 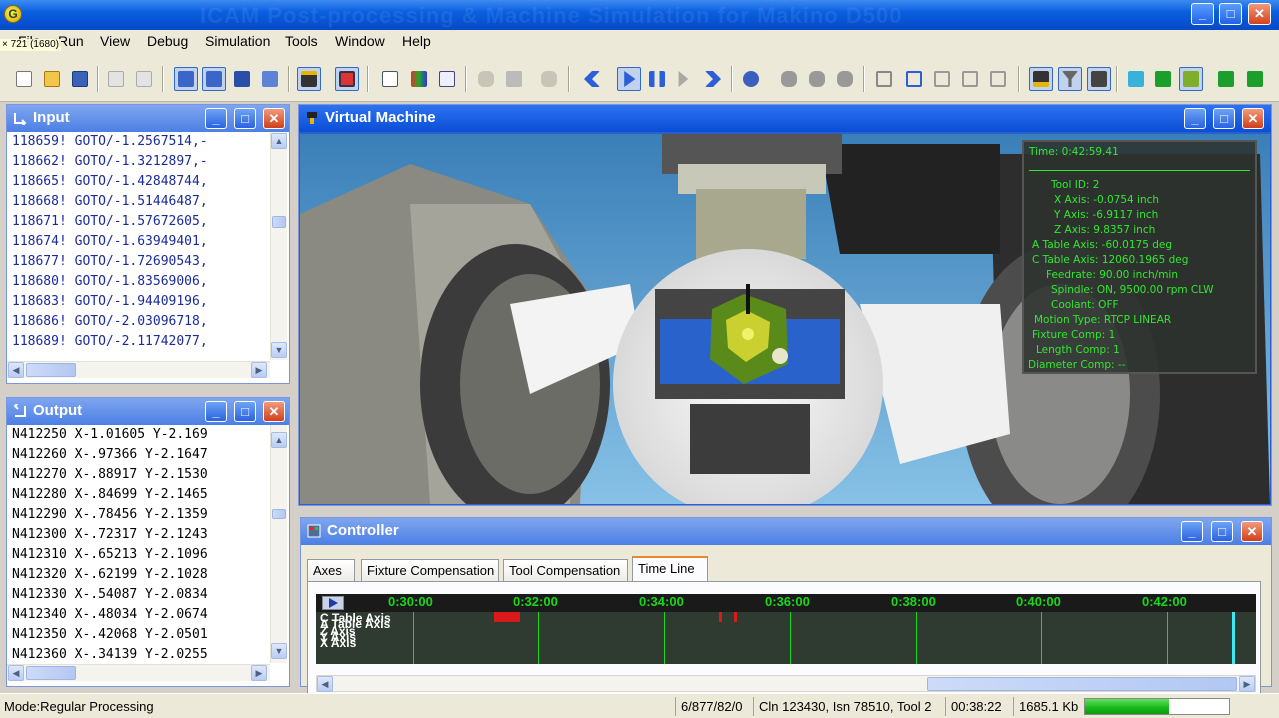 I want to click on close-icon: ✕, so click(x=1259, y=14).